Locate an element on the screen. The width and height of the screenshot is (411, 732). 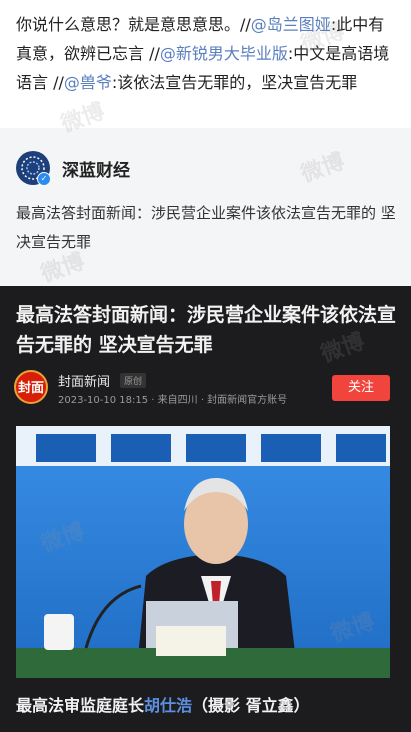
comment-text-part: 你说什么意思？就是意思意思。// is located at coordinates (133, 24).